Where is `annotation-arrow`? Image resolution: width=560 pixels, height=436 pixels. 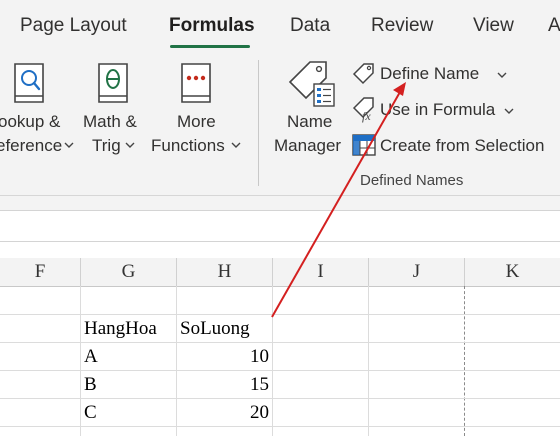
annotation-arrow is located at coordinates (338, 200).